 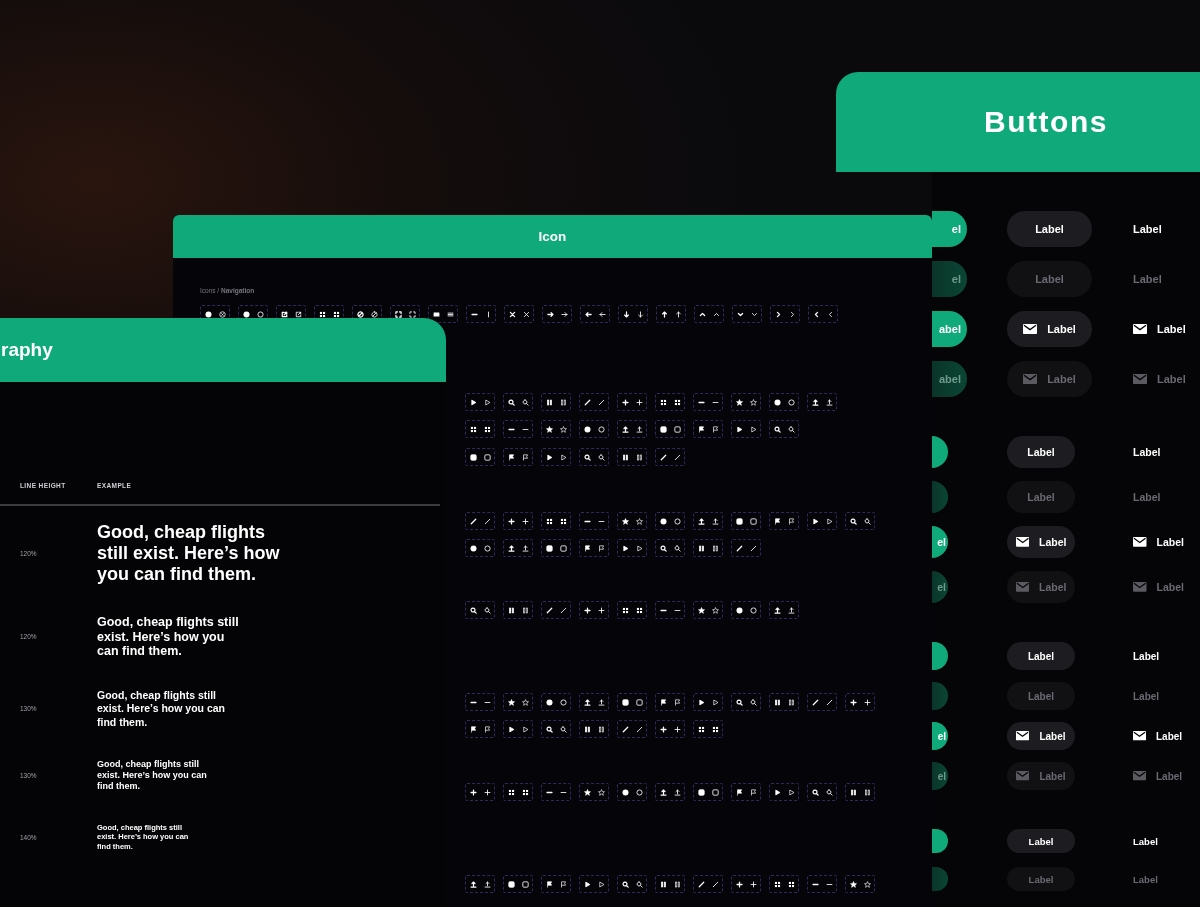 What do you see at coordinates (949, 329) in the screenshot?
I see `primary-button: abel` at bounding box center [949, 329].